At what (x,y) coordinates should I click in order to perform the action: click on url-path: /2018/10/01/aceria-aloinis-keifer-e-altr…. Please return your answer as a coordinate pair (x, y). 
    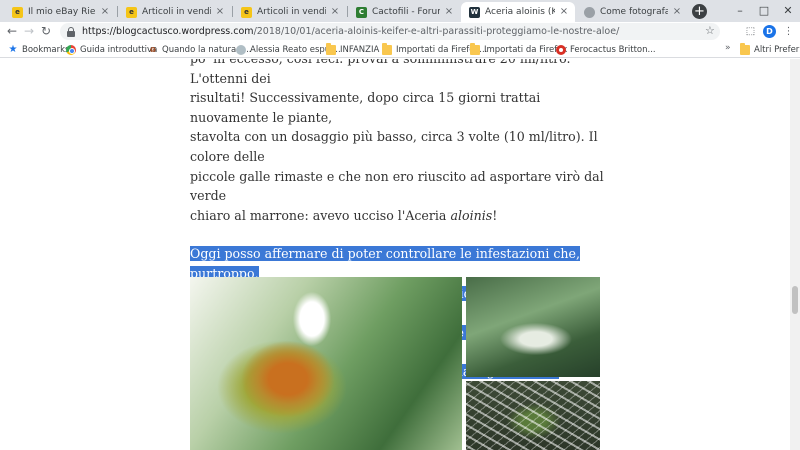
    Looking at the image, I should click on (436, 31).